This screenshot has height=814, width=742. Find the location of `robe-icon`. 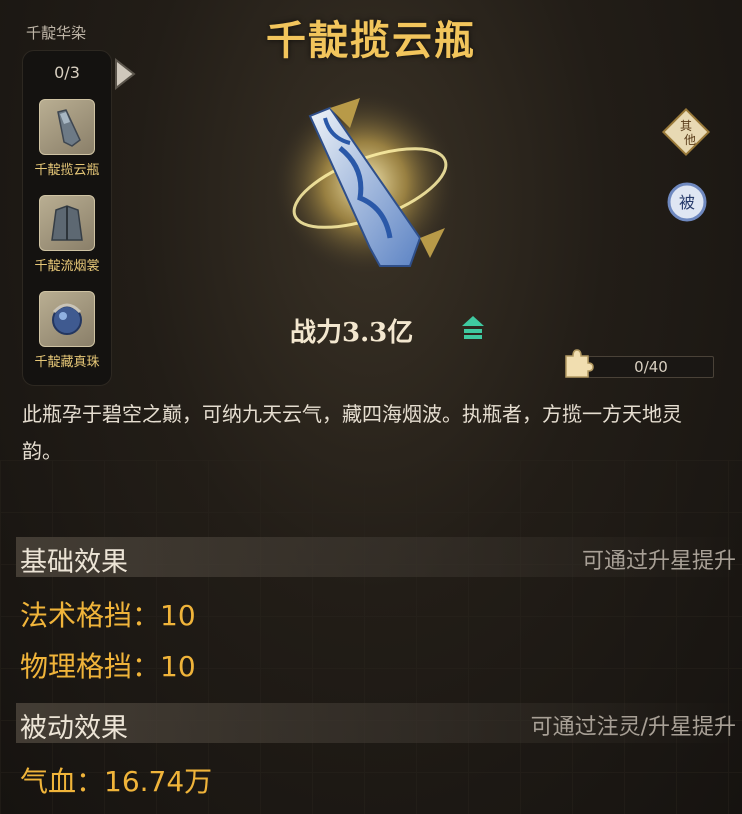

robe-icon is located at coordinates (67, 223).